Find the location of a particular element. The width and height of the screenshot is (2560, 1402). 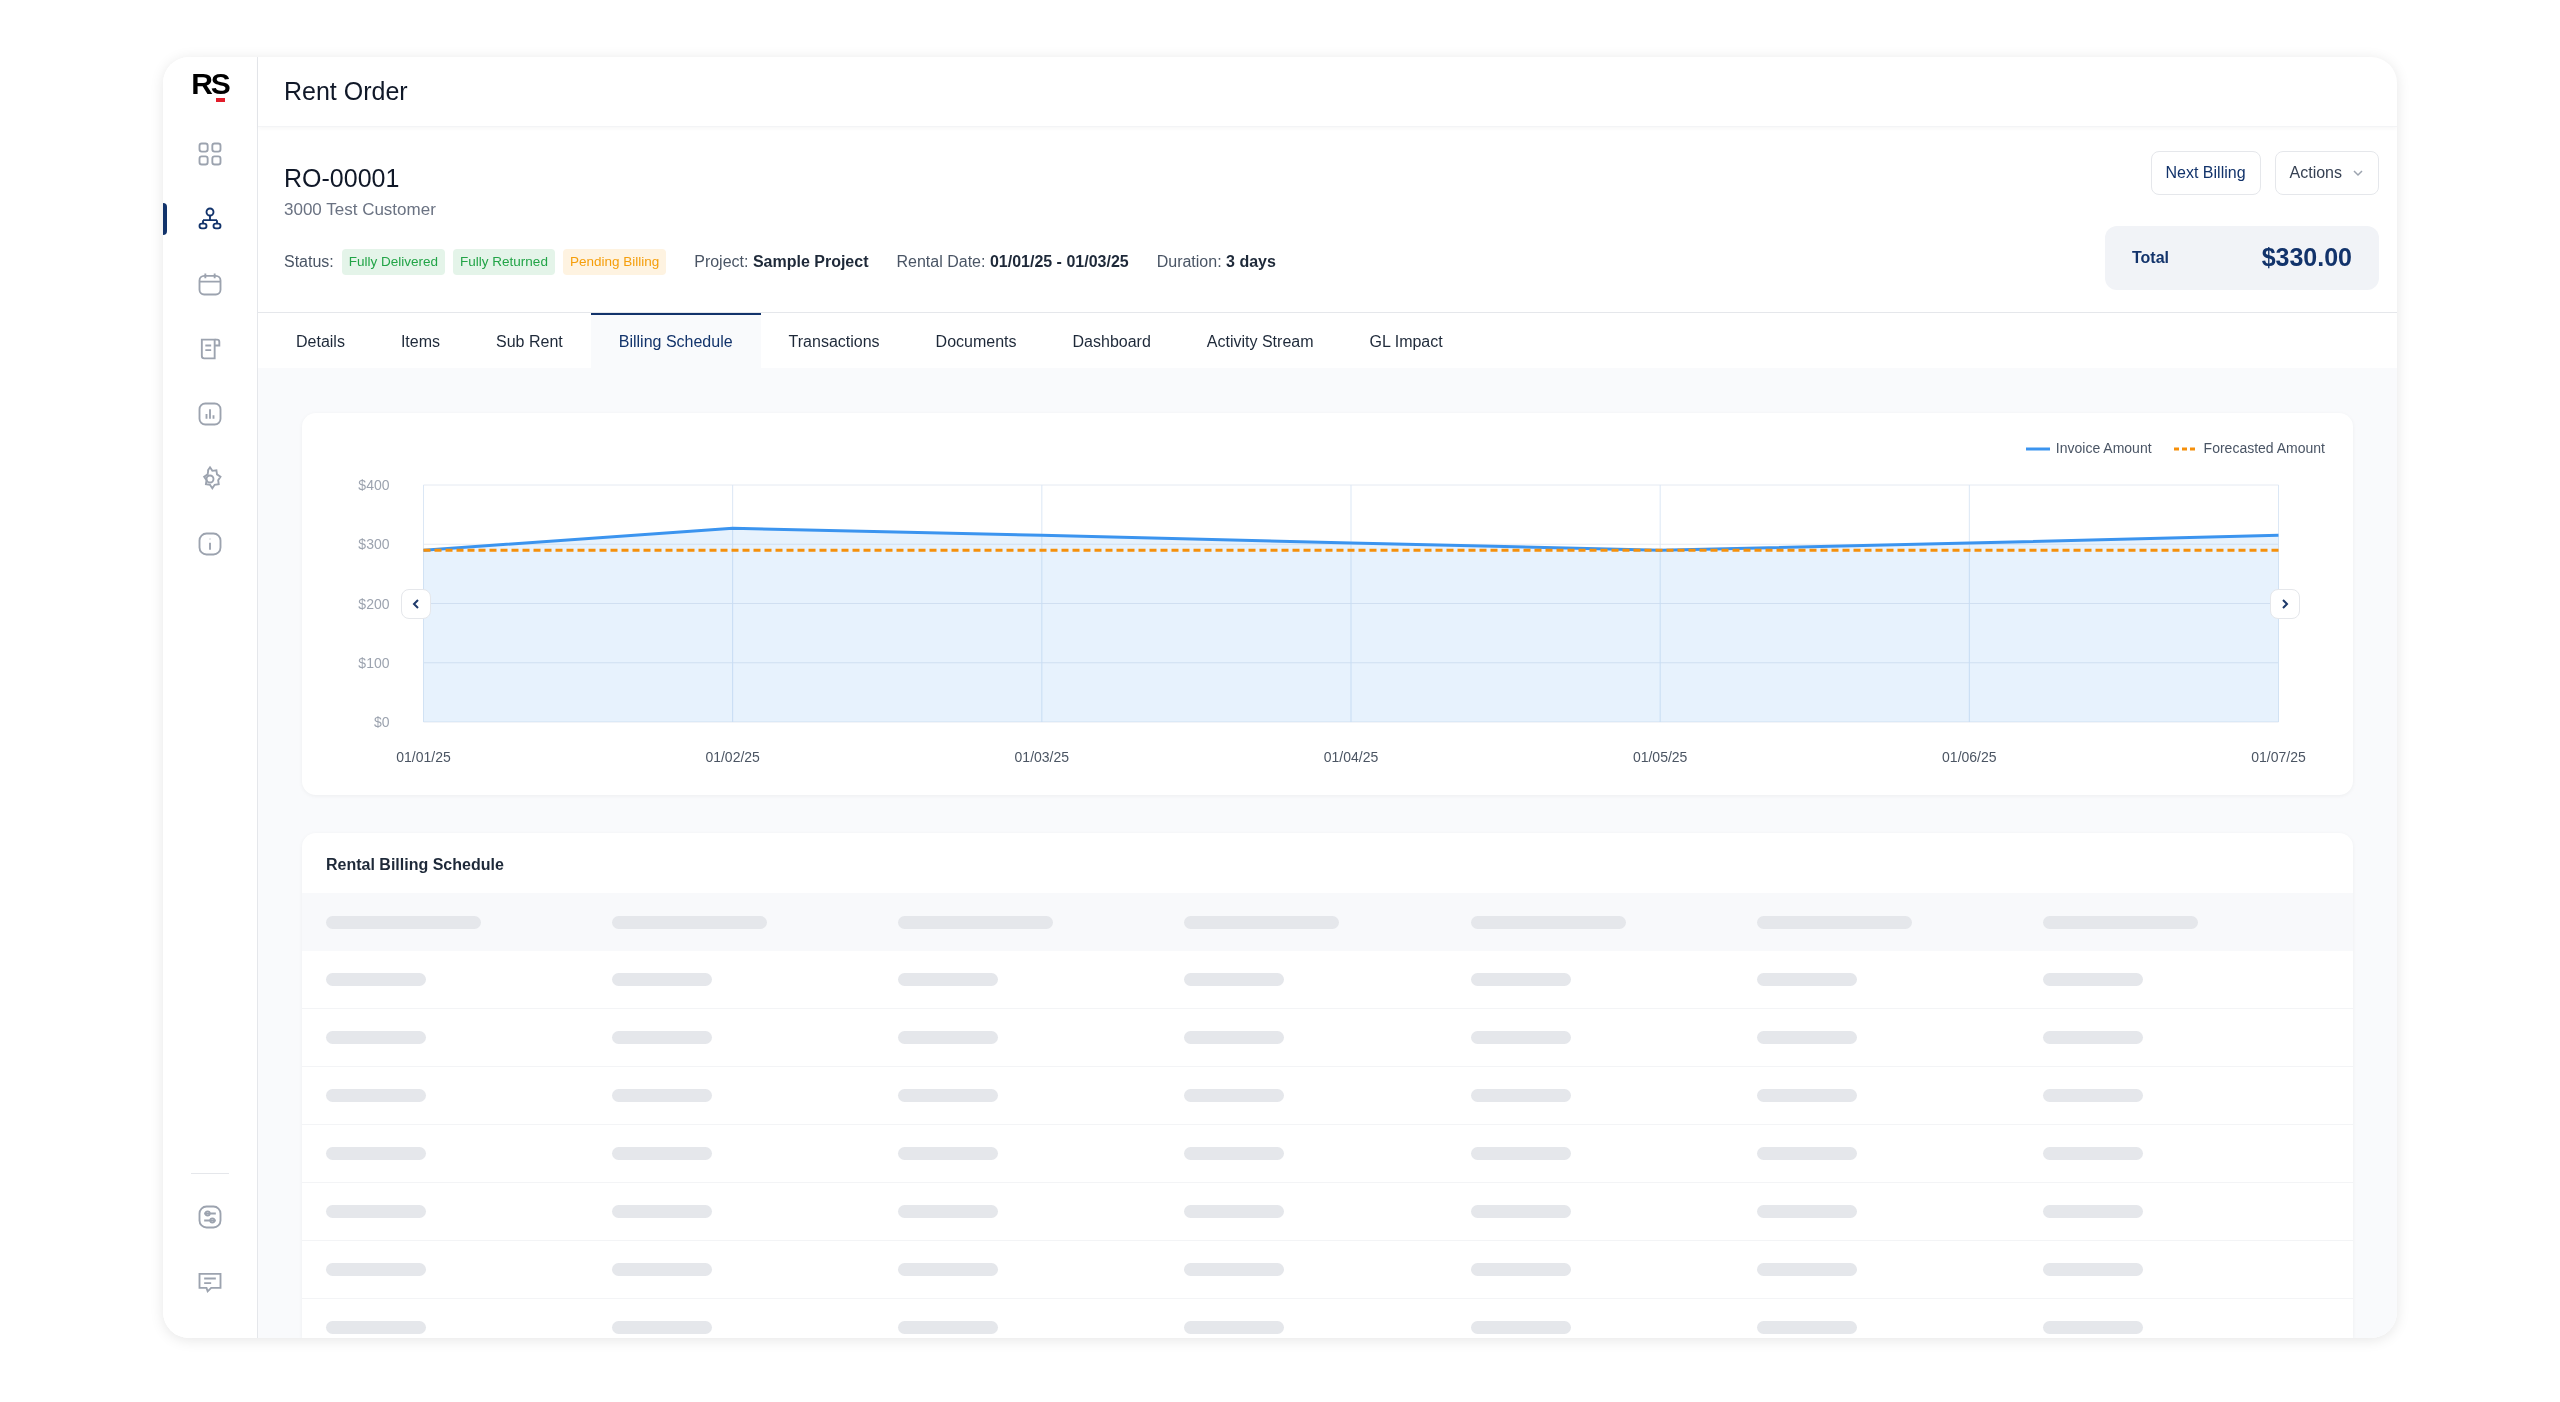

meta-field: Project: Sample Project is located at coordinates (781, 261).